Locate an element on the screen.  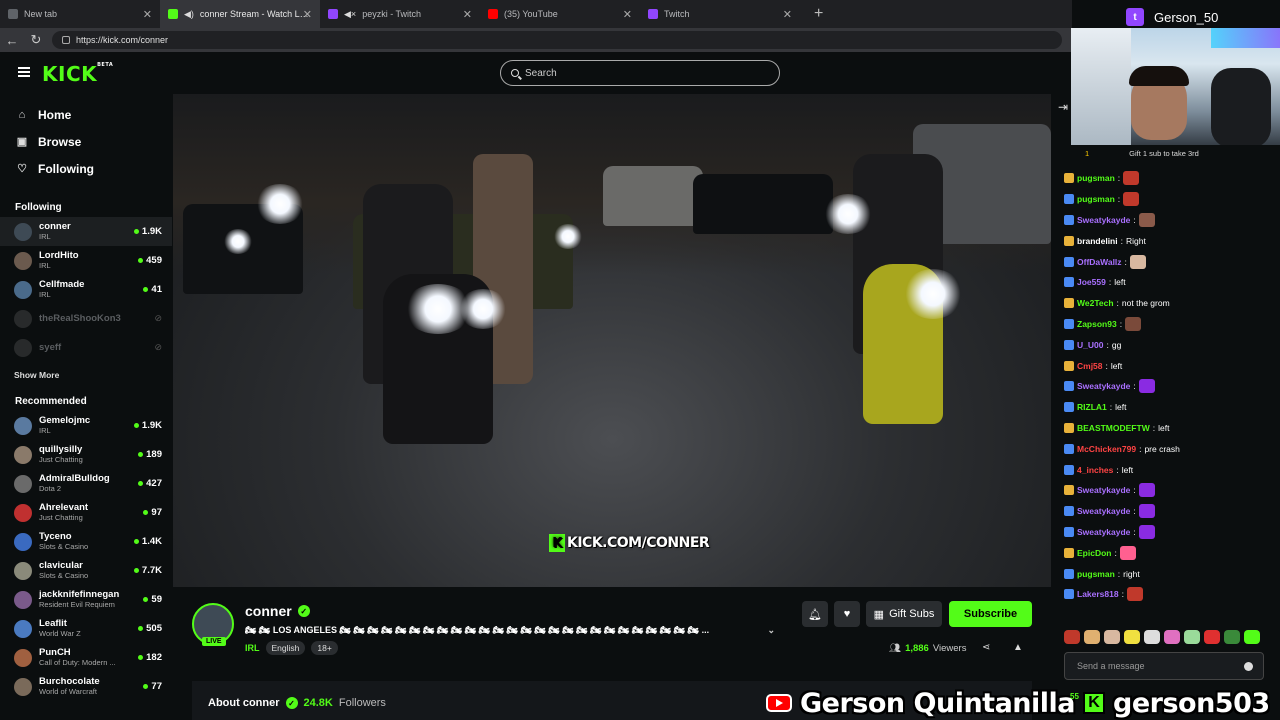
browser-tab: (35) YouTube ✕ is located at coordinates (560, 14).